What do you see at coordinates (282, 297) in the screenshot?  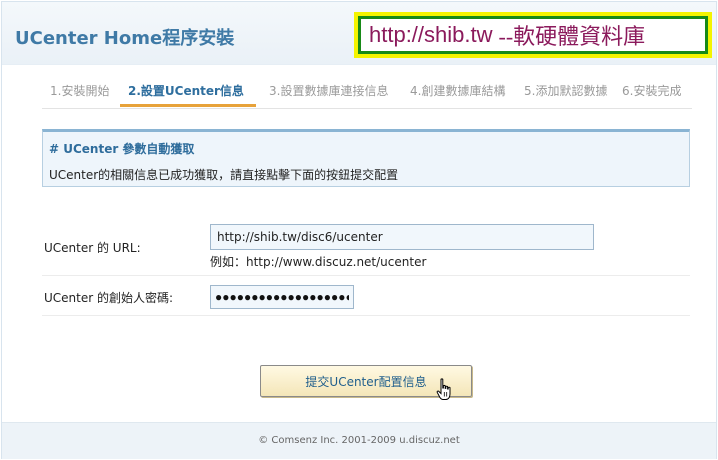 I see `founder-password-input` at bounding box center [282, 297].